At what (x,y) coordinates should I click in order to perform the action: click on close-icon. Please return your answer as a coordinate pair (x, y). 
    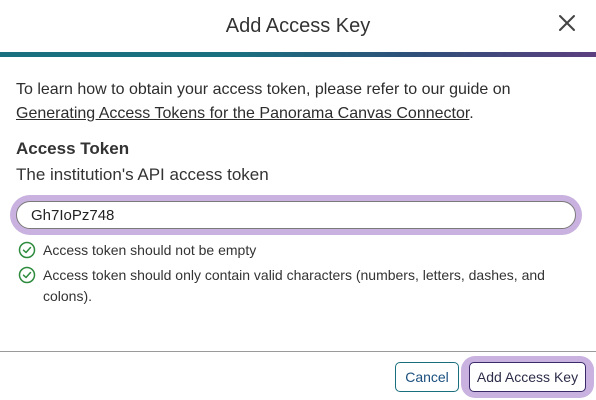
    Looking at the image, I should click on (567, 23).